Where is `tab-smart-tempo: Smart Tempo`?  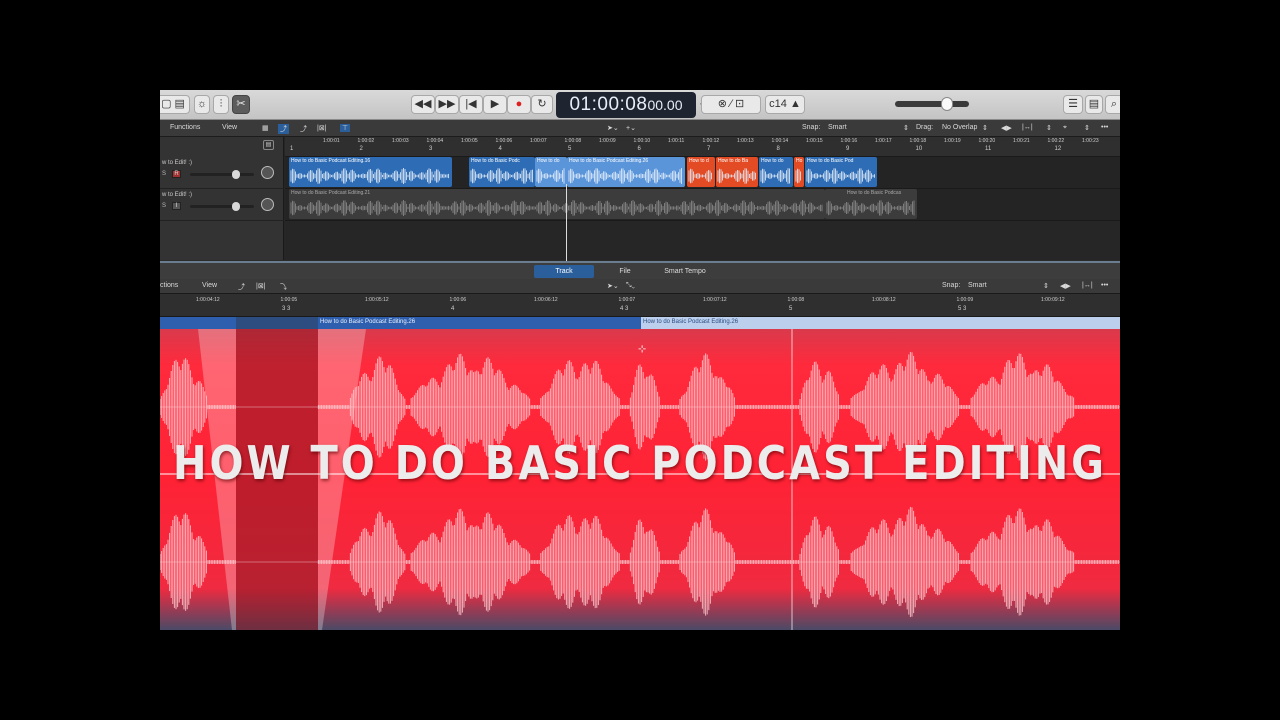 tab-smart-tempo: Smart Tempo is located at coordinates (685, 271).